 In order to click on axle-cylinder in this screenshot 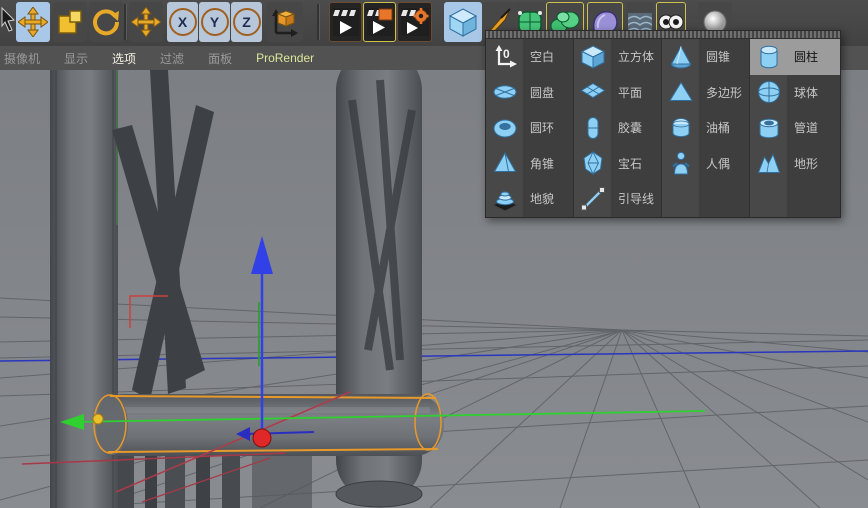, I will do `click(268, 424)`.